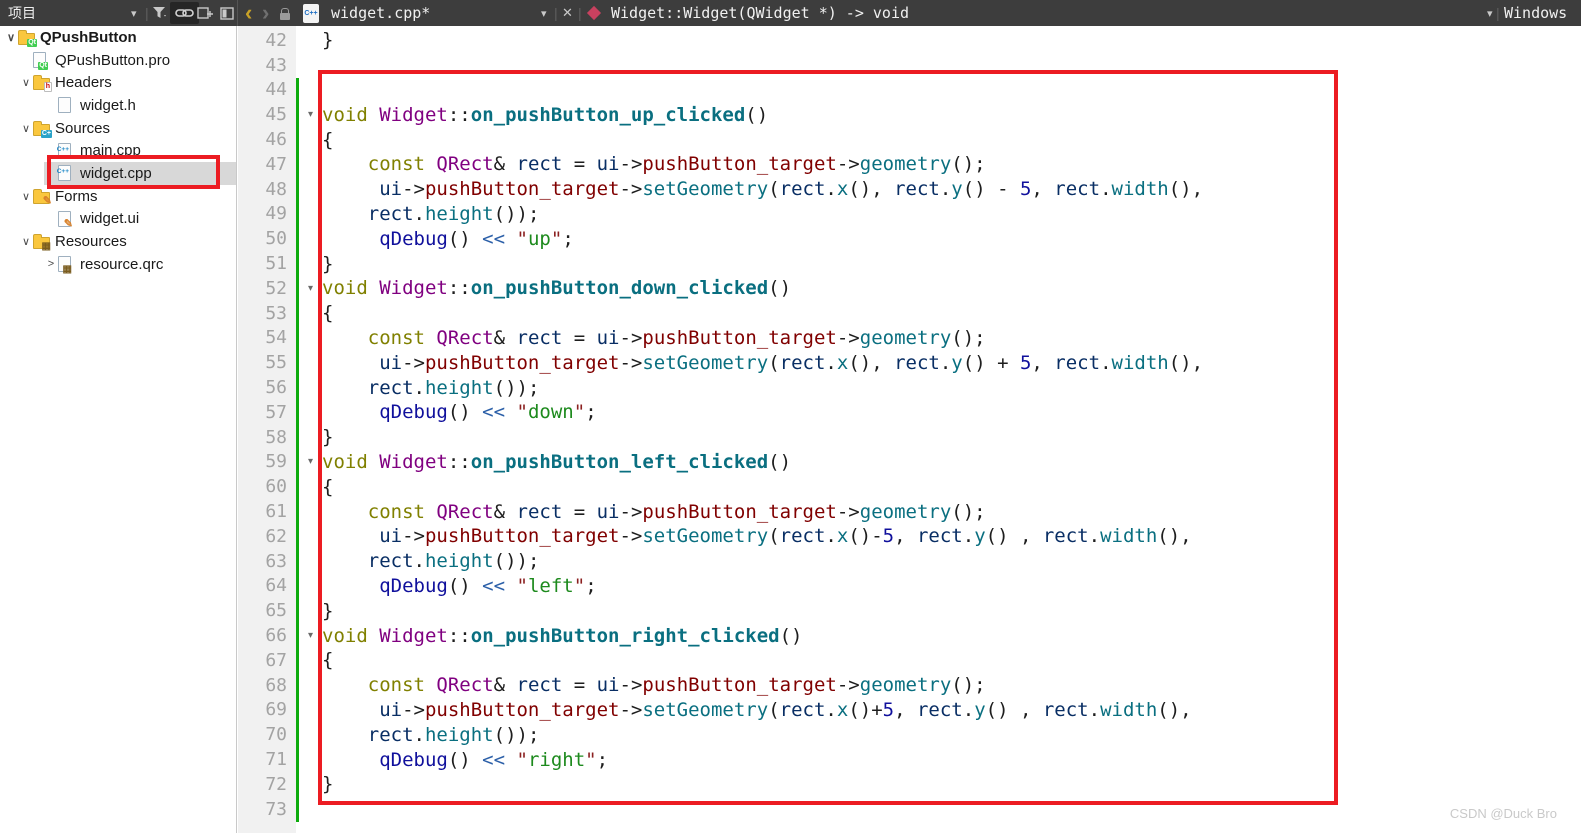  I want to click on cpp-file-icon: C++, so click(64, 173).